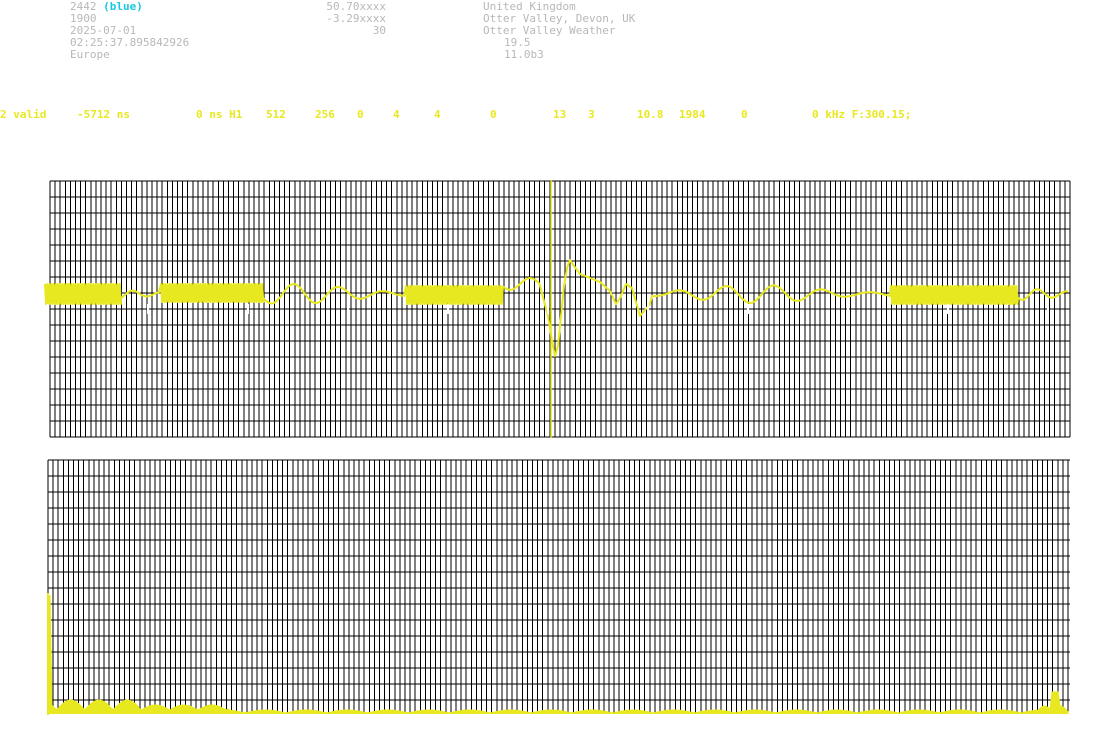 The image size is (1095, 737). What do you see at coordinates (123, 6) in the screenshot?
I see `station-color-label: (blue)` at bounding box center [123, 6].